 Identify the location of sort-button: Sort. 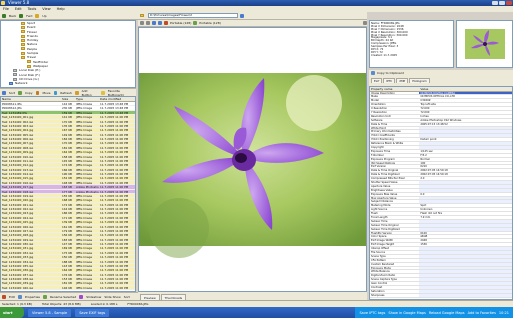
(12, 93).